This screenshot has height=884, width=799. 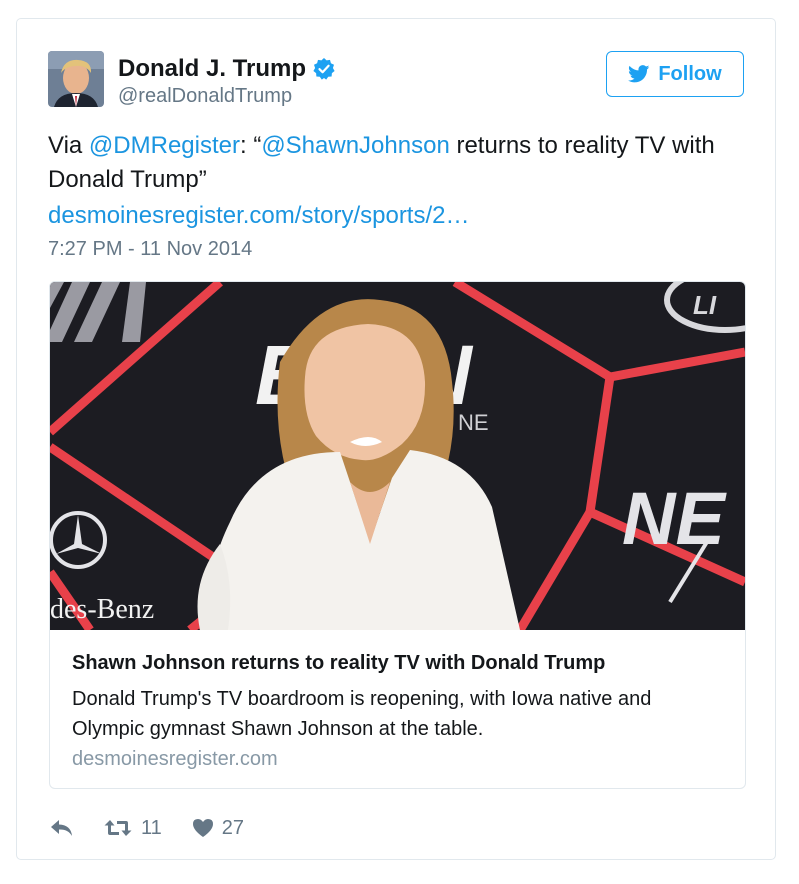 I want to click on tweet-timestamp: 7:27 PM - 11 Nov 2014, so click(x=150, y=249).